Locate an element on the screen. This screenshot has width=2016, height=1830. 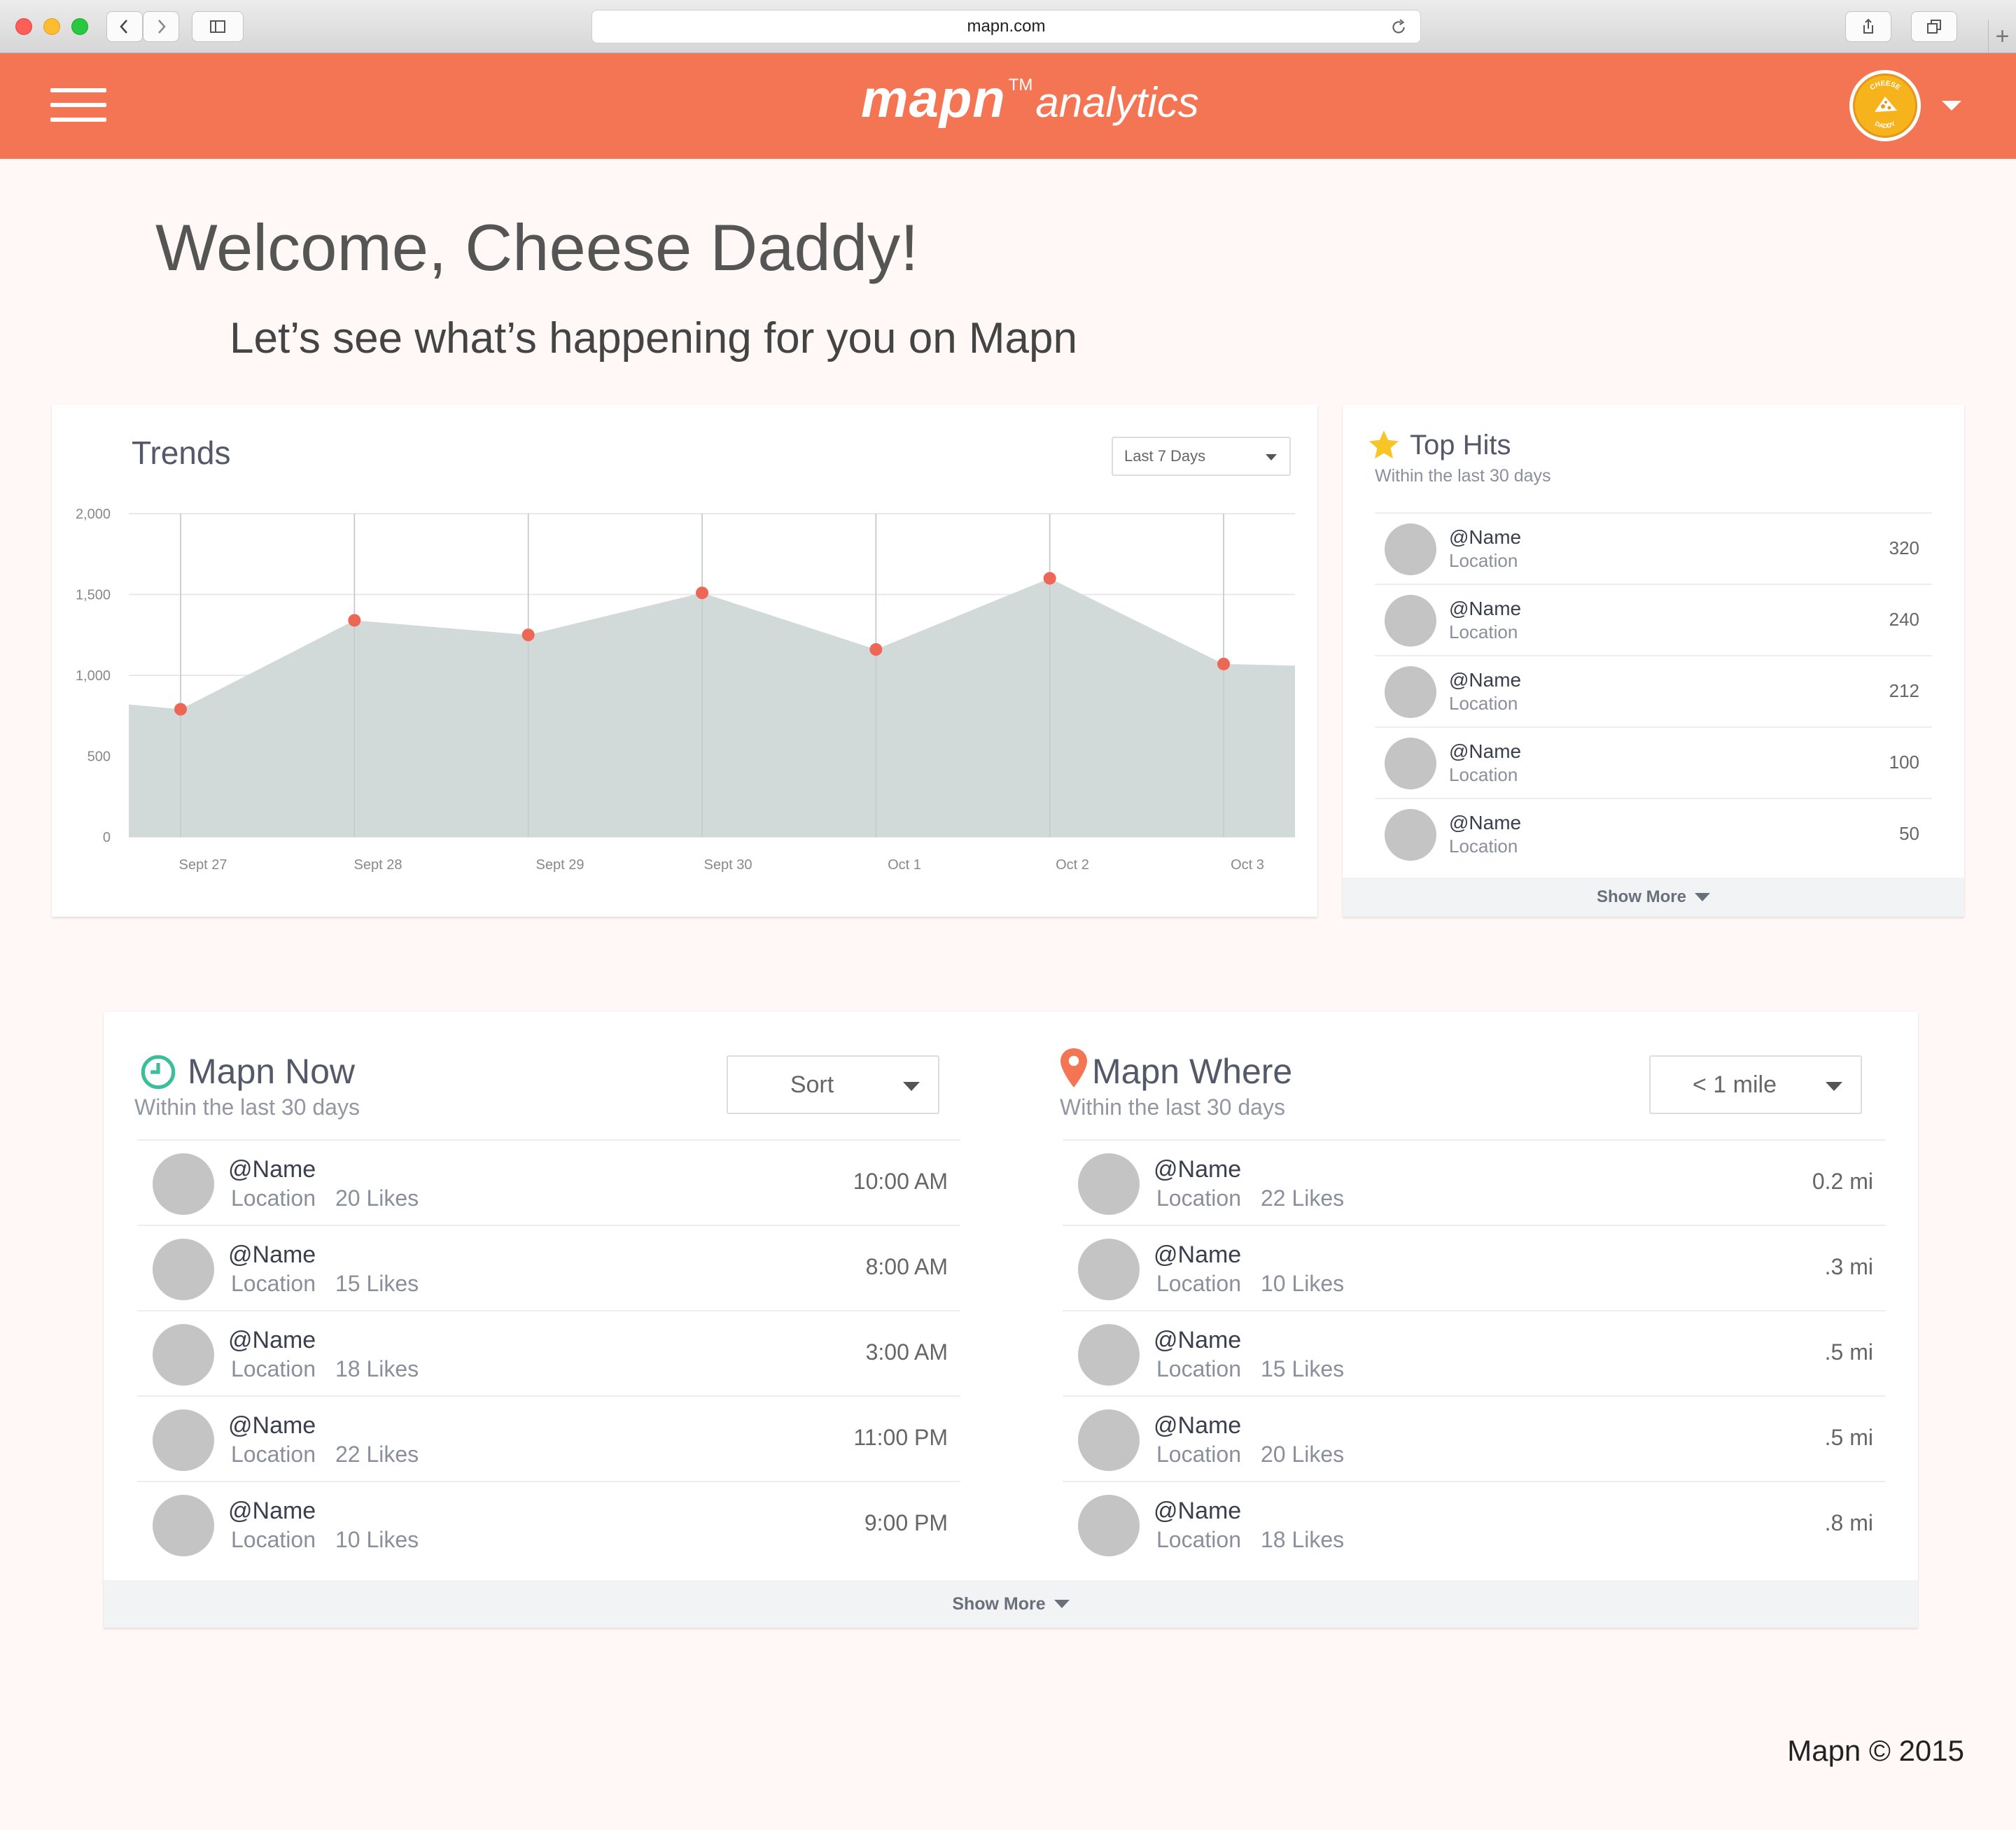
zoom-window-button is located at coordinates (79, 26).